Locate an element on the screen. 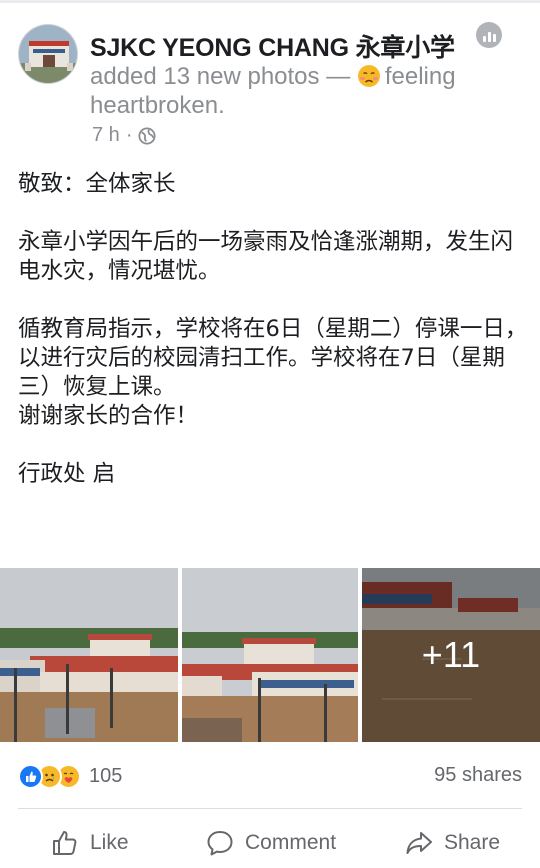 The width and height of the screenshot is (540, 868). share-button: Share is located at coordinates (452, 843).